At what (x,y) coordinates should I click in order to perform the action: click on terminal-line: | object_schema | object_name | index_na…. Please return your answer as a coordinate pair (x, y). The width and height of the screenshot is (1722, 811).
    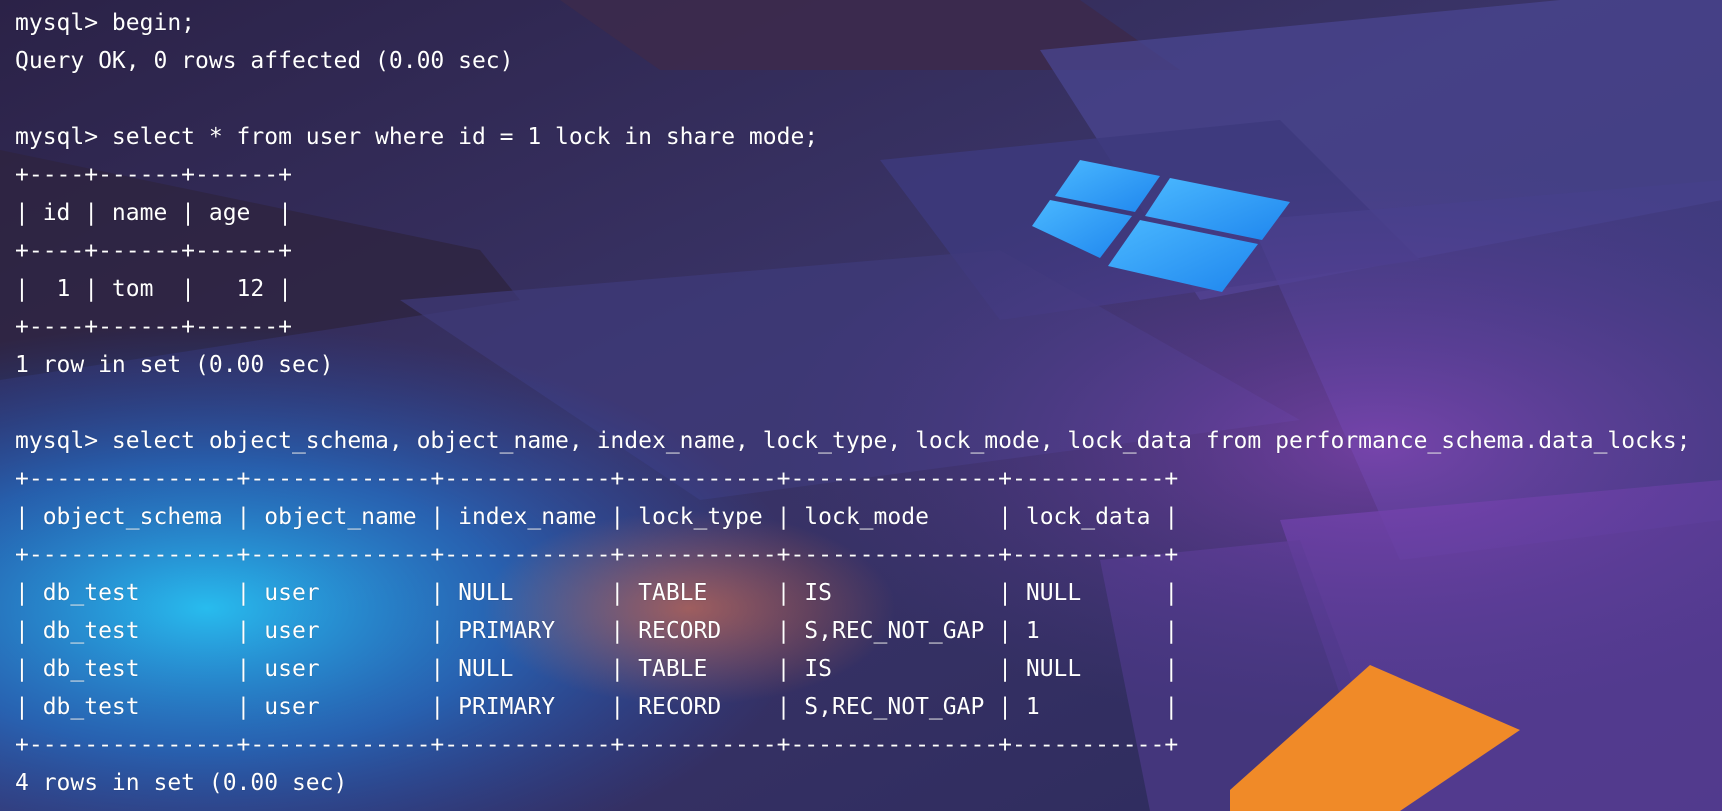
    Looking at the image, I should click on (597, 517).